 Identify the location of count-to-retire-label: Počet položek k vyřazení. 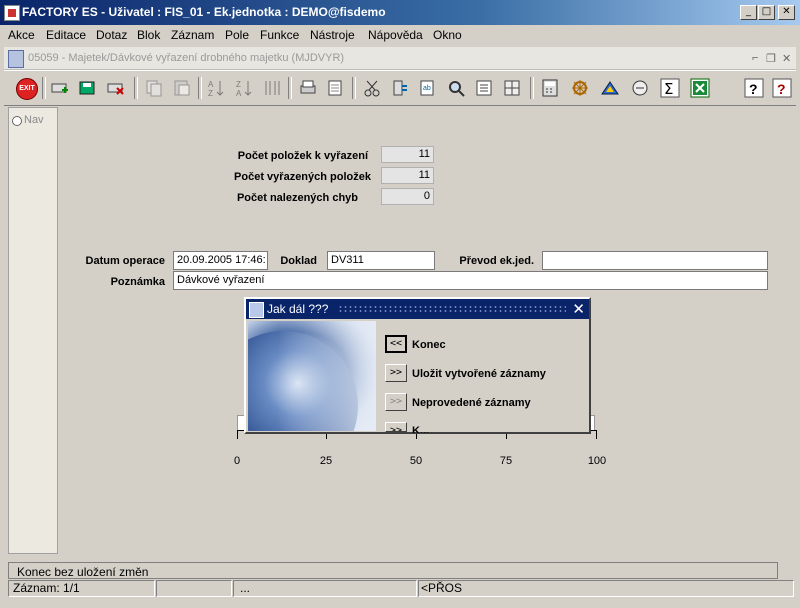
(302, 156).